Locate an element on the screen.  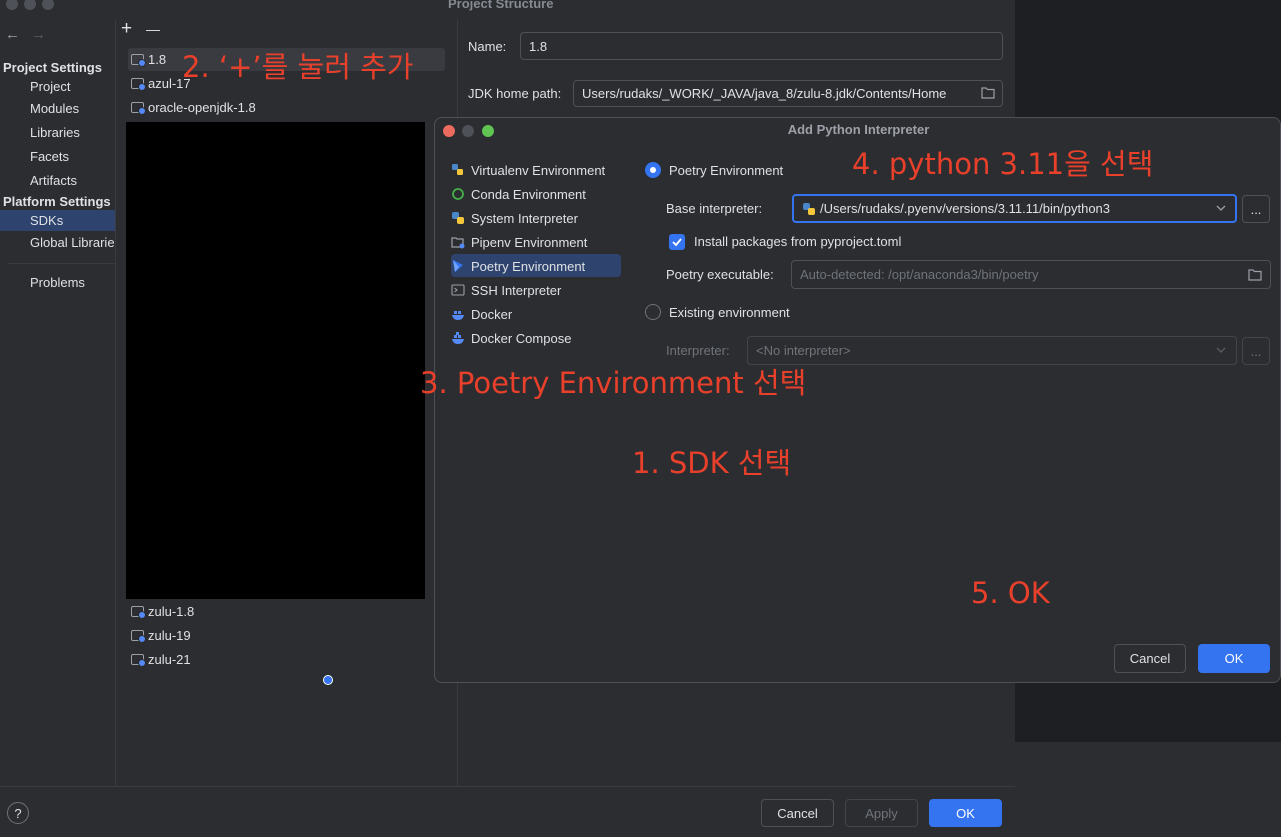
apply-button: Apply is located at coordinates (881, 813).